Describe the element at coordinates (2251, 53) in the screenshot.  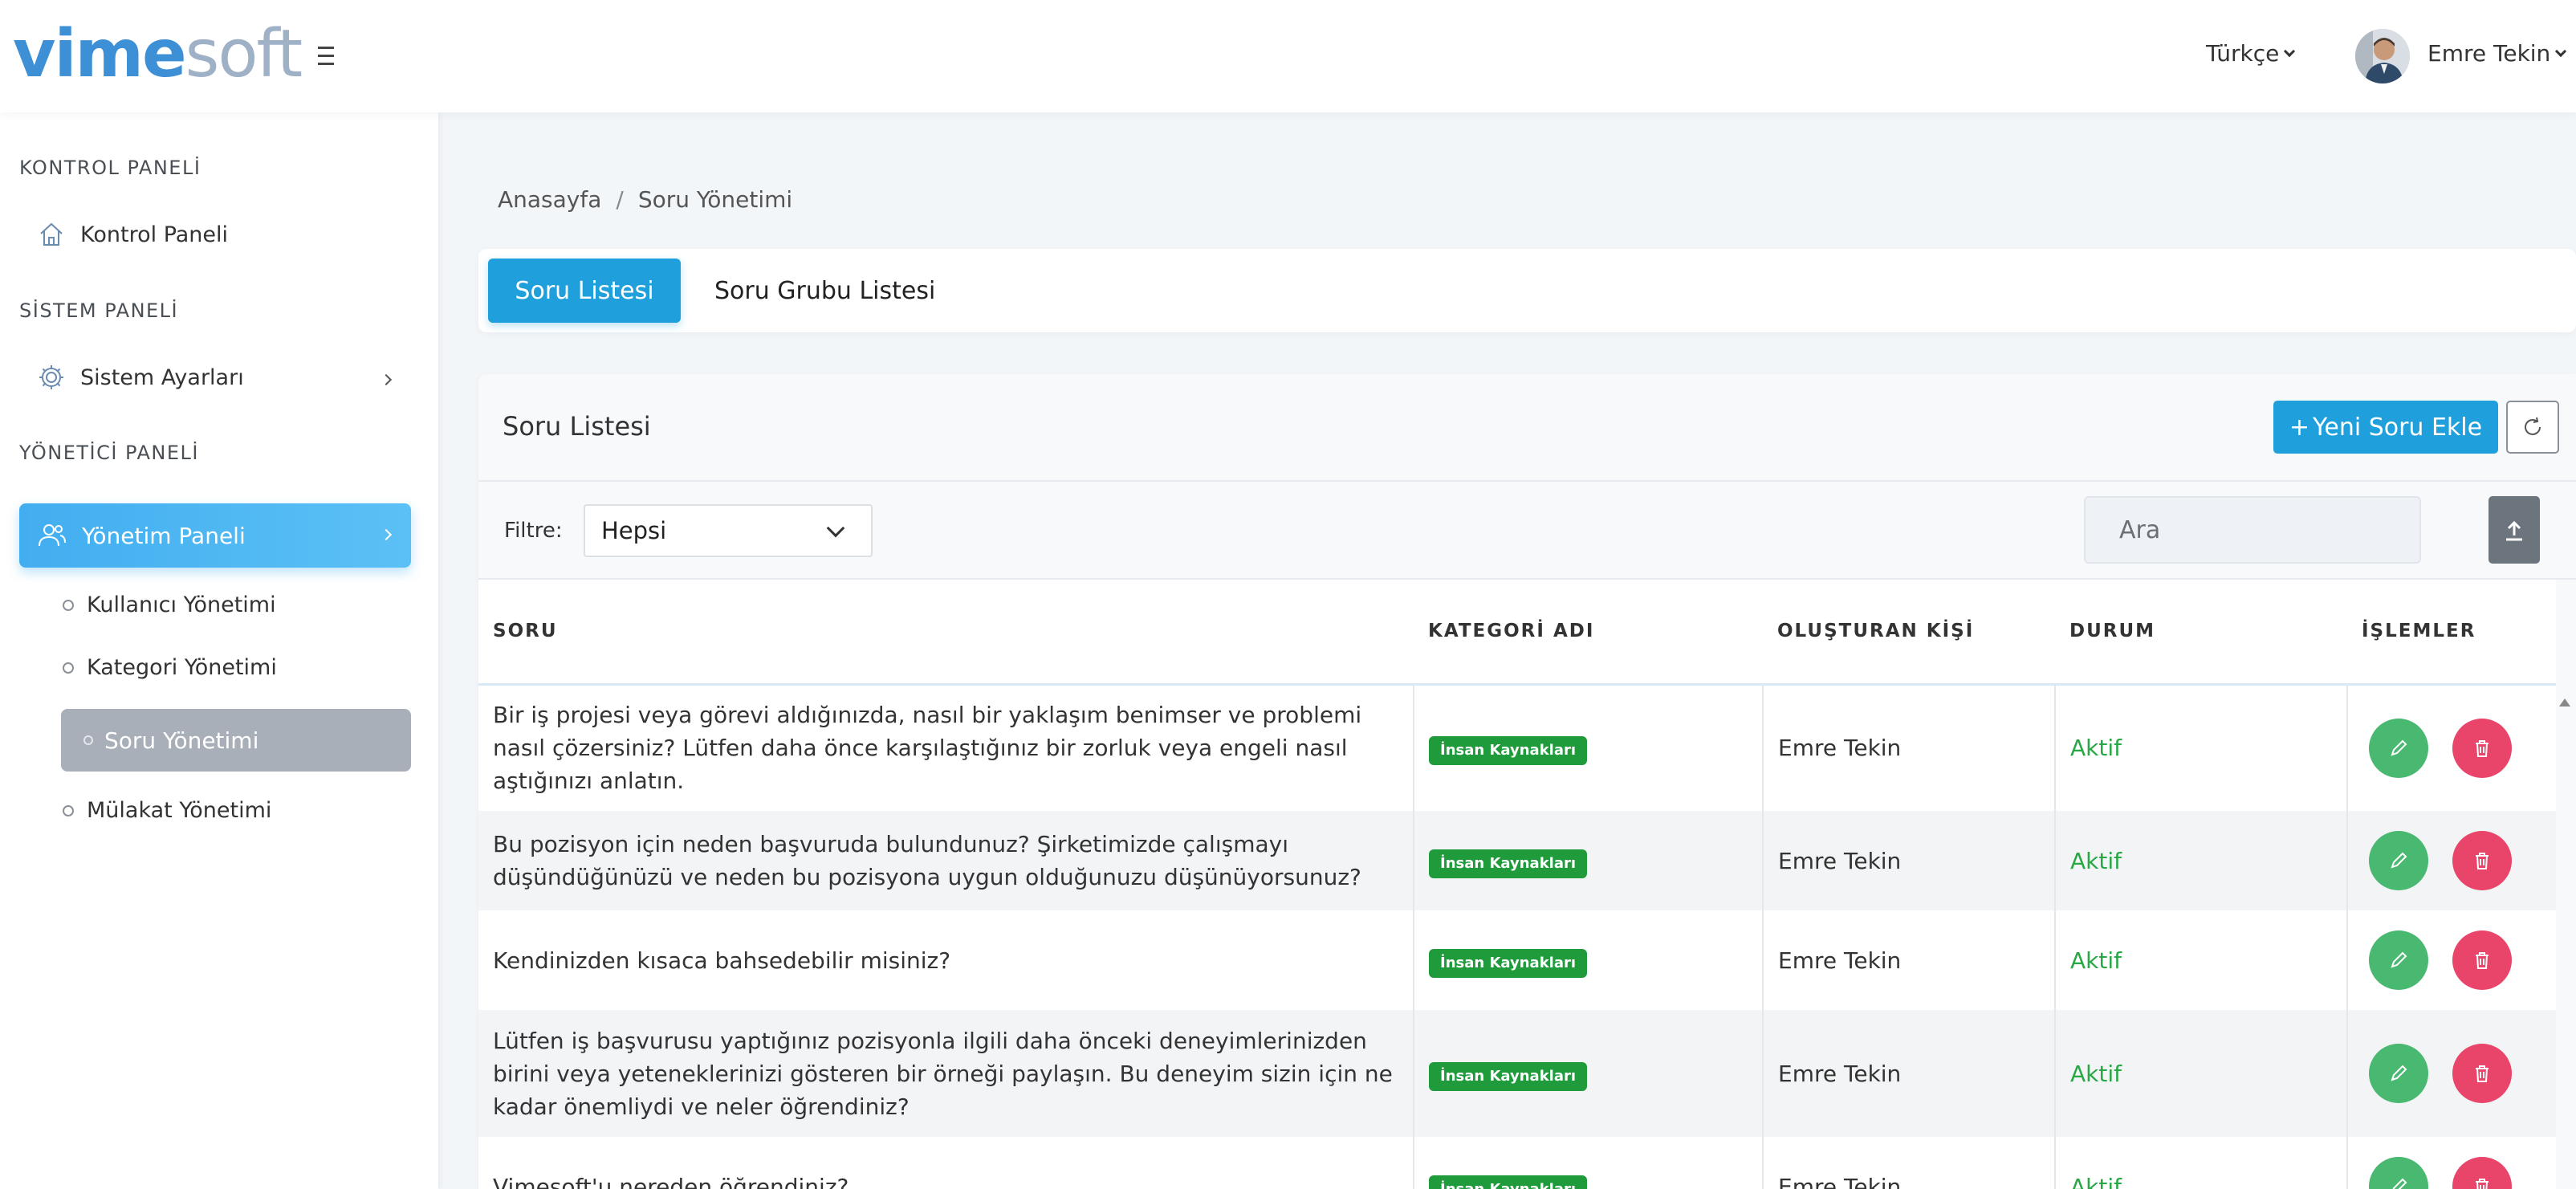
I see `language-selector: Türkçe` at that location.